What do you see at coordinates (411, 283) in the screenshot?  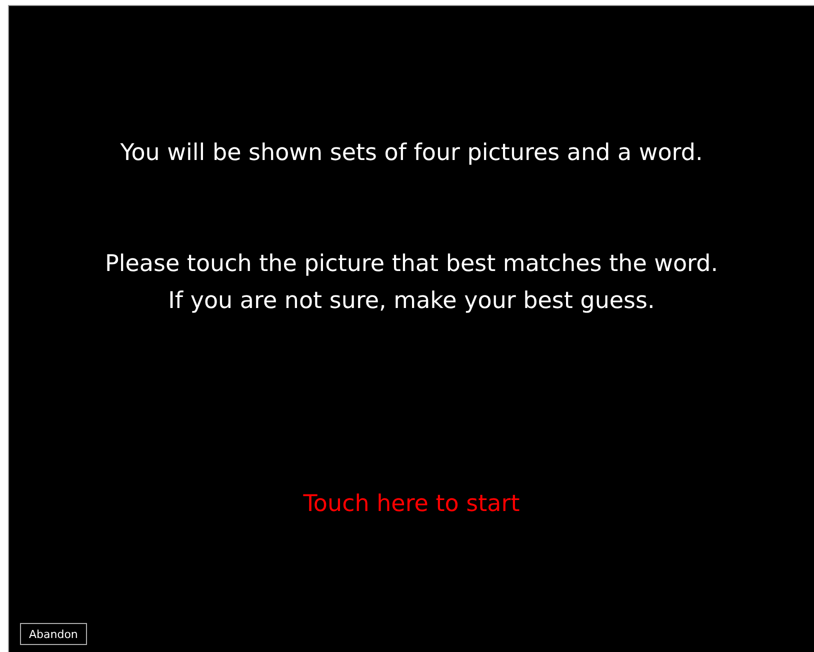 I see `instruction-text: Please touch the picture that best matches the word. If you are not sure, make your best guess.` at bounding box center [411, 283].